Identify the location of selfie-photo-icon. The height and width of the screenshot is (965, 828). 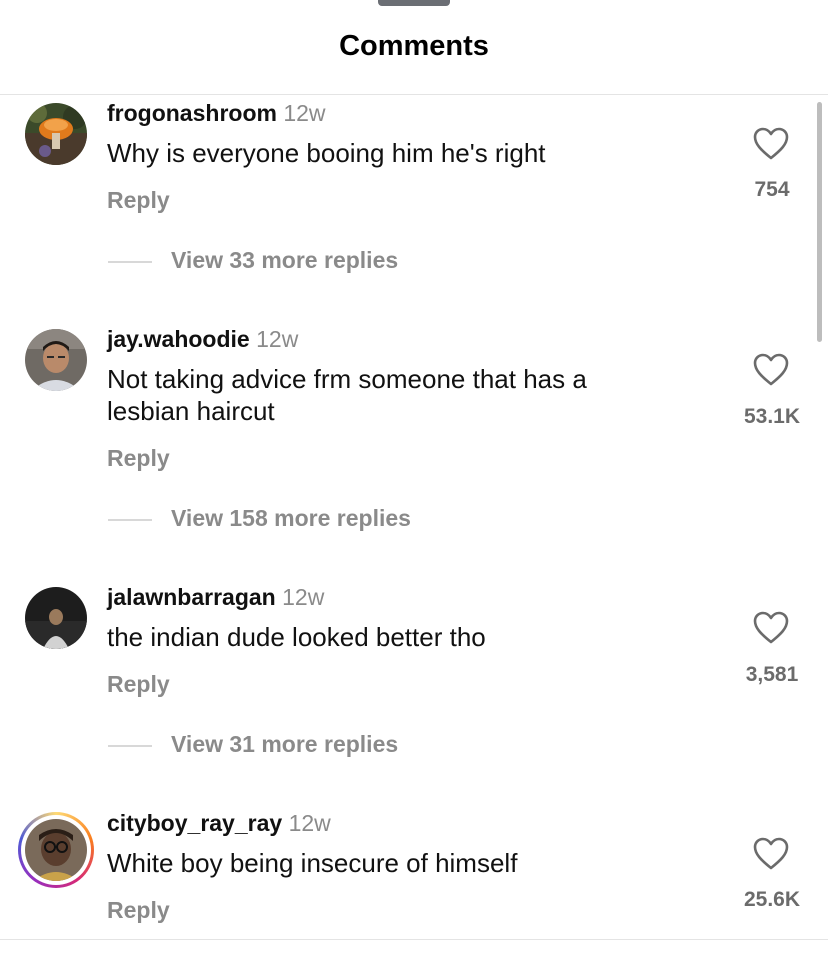
(56, 360).